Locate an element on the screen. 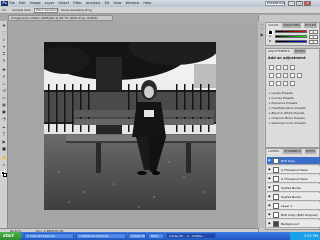 This screenshot has height=240, width=320. exposure-icon is located at coordinates (292, 67).